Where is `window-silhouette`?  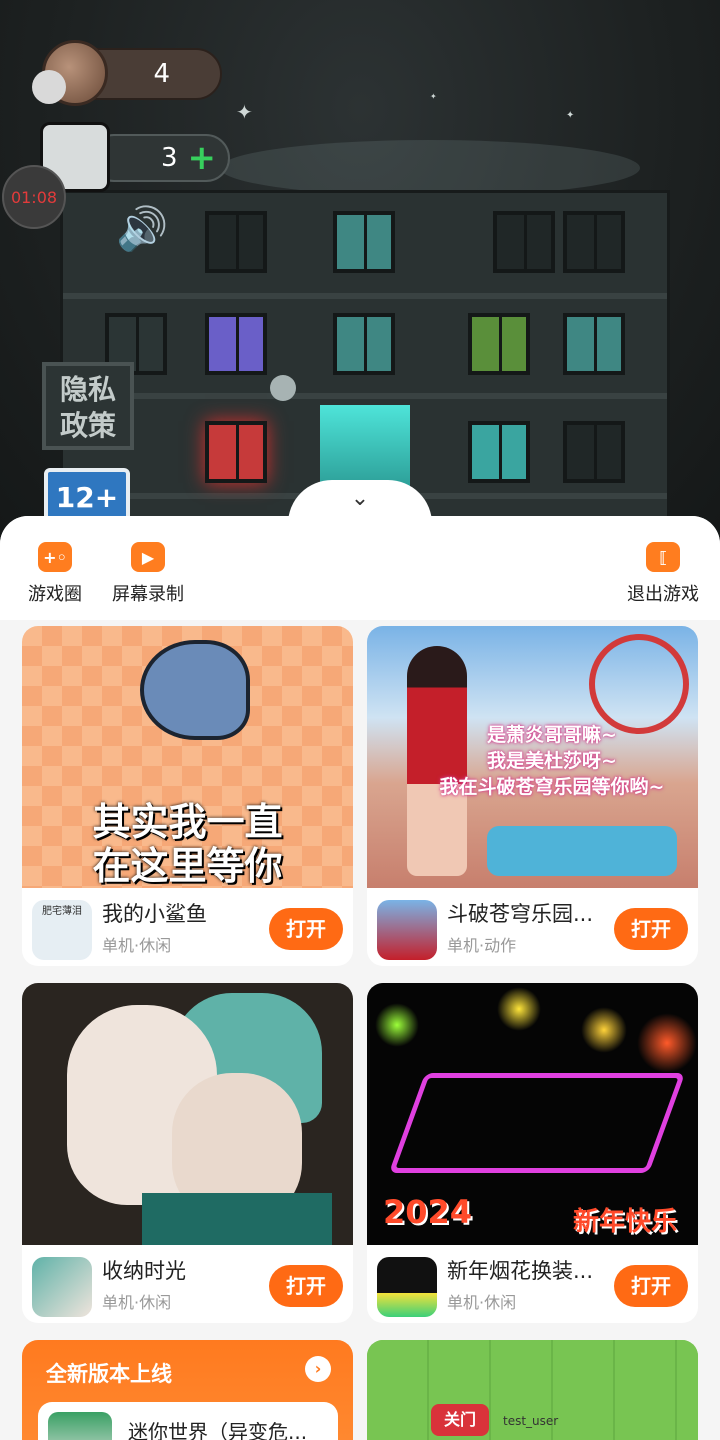
window-silhouette is located at coordinates (499, 452).